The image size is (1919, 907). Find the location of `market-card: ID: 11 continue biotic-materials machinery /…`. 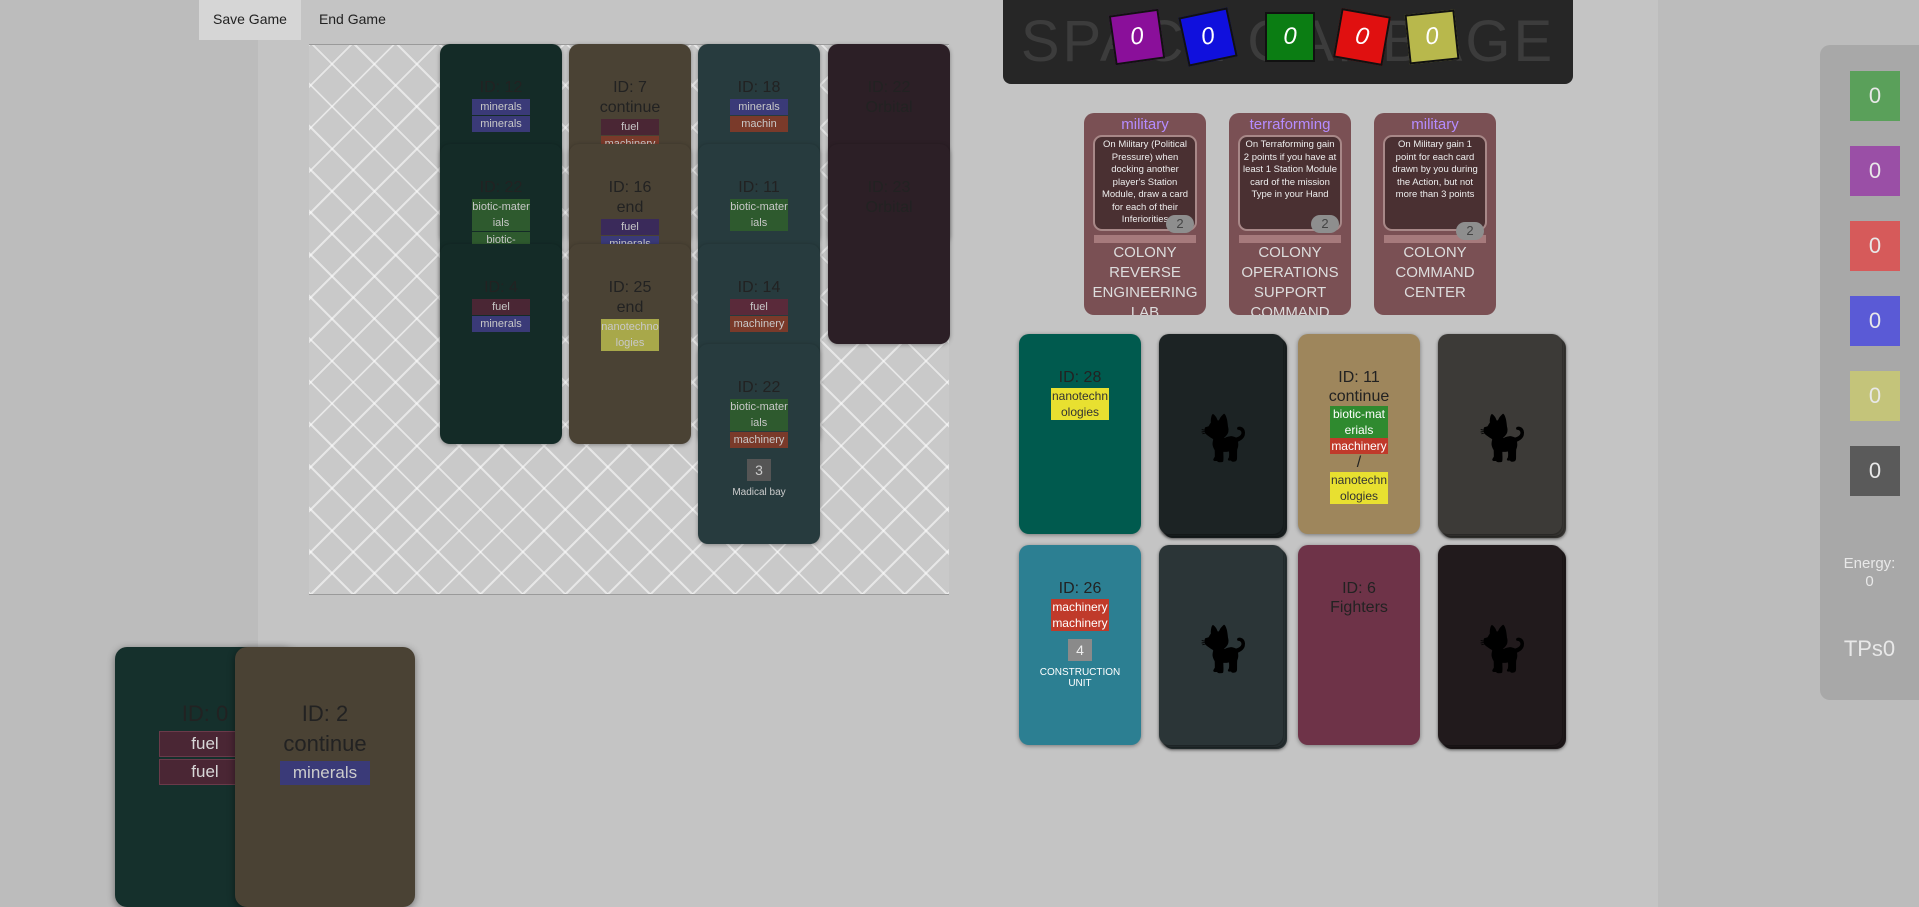

market-card: ID: 11 continue biotic-materials machinery /… is located at coordinates (1359, 434).